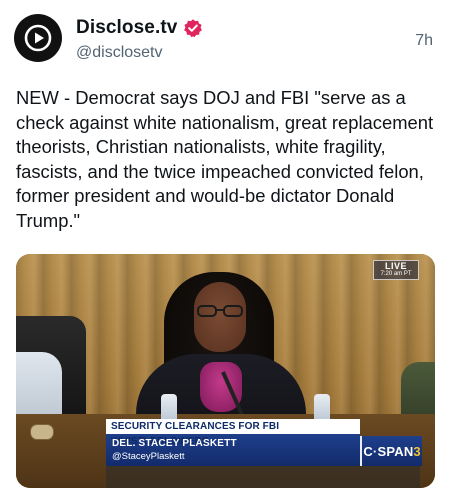  I want to click on post-timestamp: 7h, so click(424, 41).